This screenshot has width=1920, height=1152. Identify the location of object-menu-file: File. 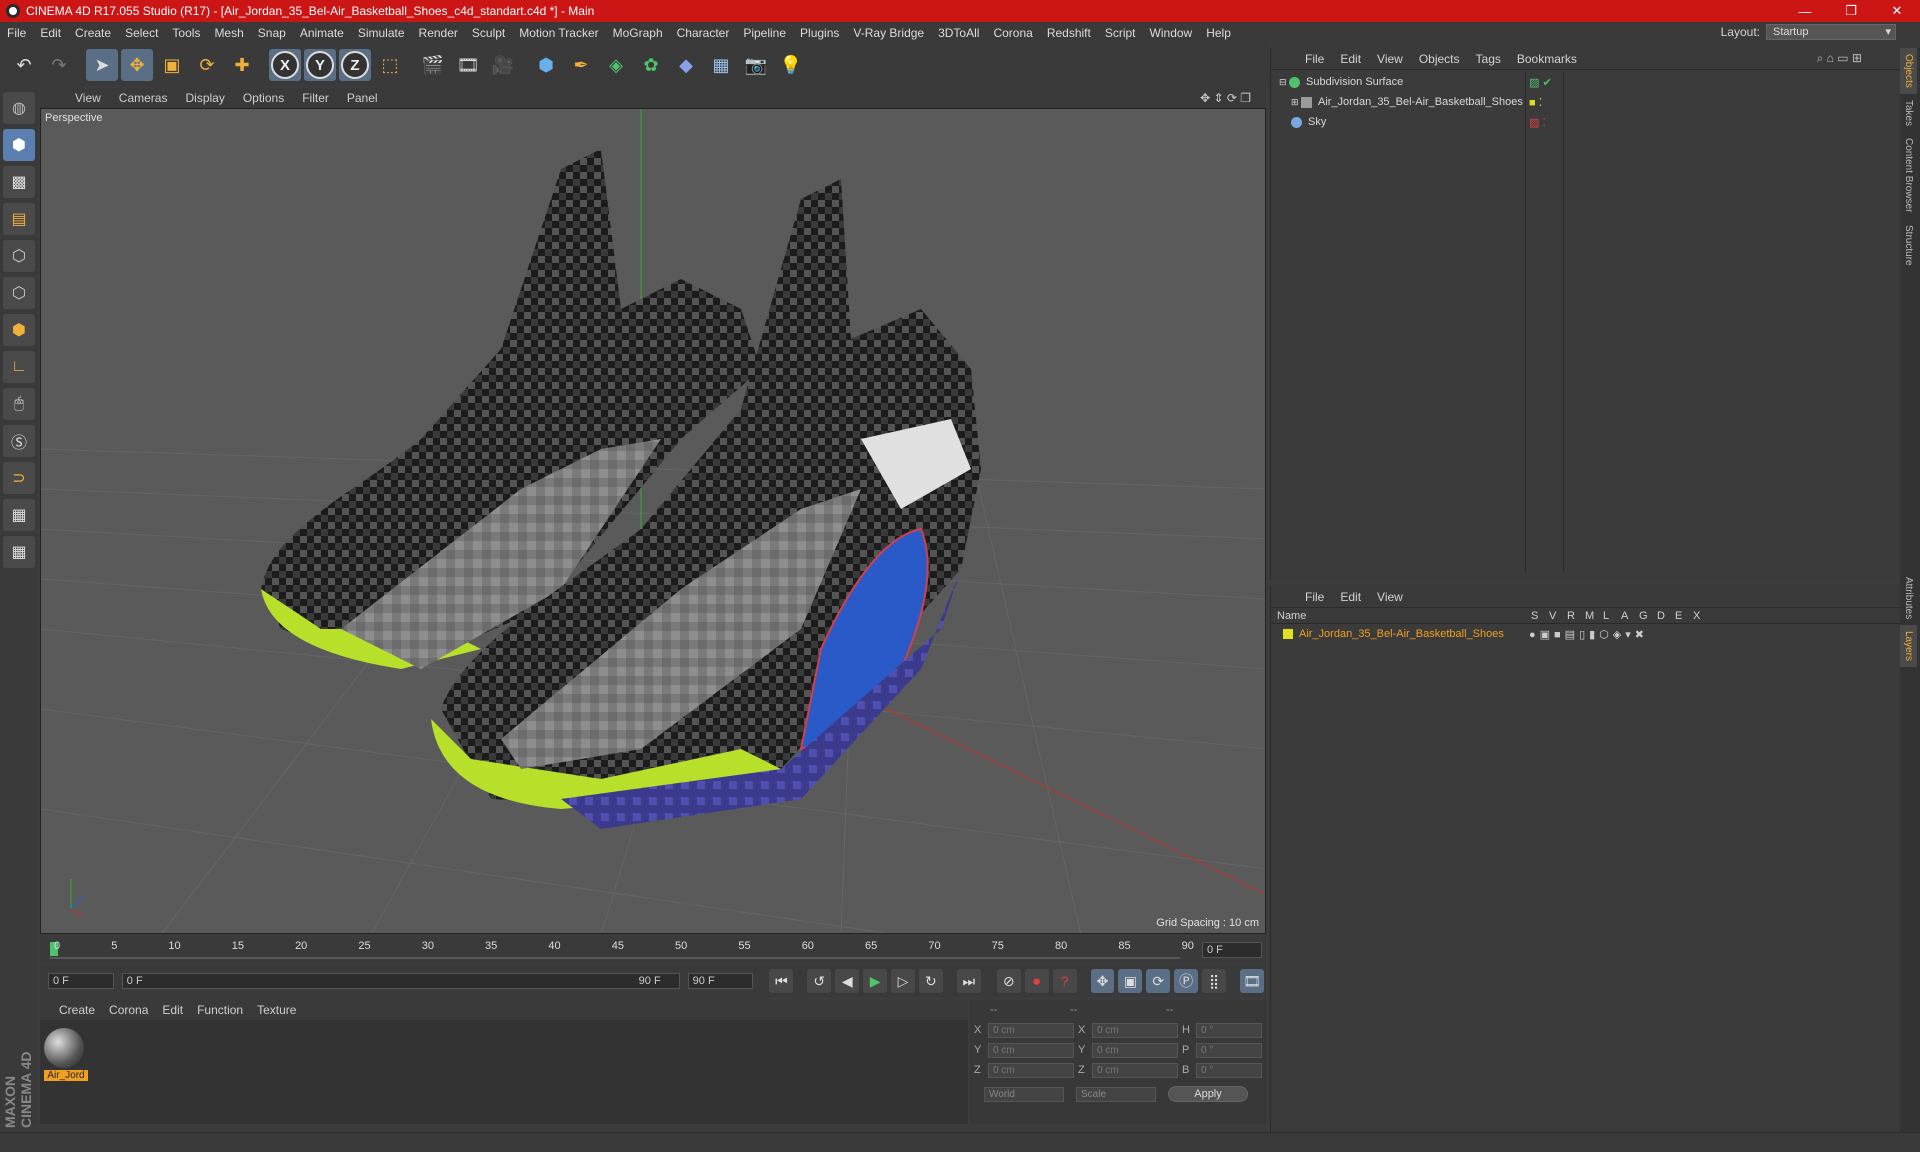
(1314, 59).